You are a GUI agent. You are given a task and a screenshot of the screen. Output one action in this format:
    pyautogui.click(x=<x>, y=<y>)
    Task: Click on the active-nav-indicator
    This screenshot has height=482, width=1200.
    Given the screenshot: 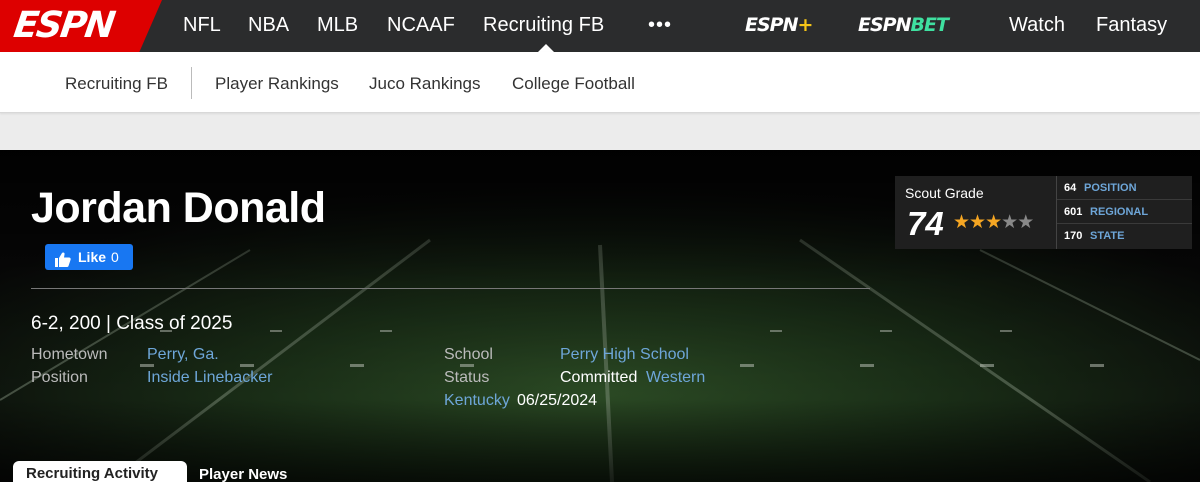 What is the action you would take?
    pyautogui.click(x=546, y=48)
    